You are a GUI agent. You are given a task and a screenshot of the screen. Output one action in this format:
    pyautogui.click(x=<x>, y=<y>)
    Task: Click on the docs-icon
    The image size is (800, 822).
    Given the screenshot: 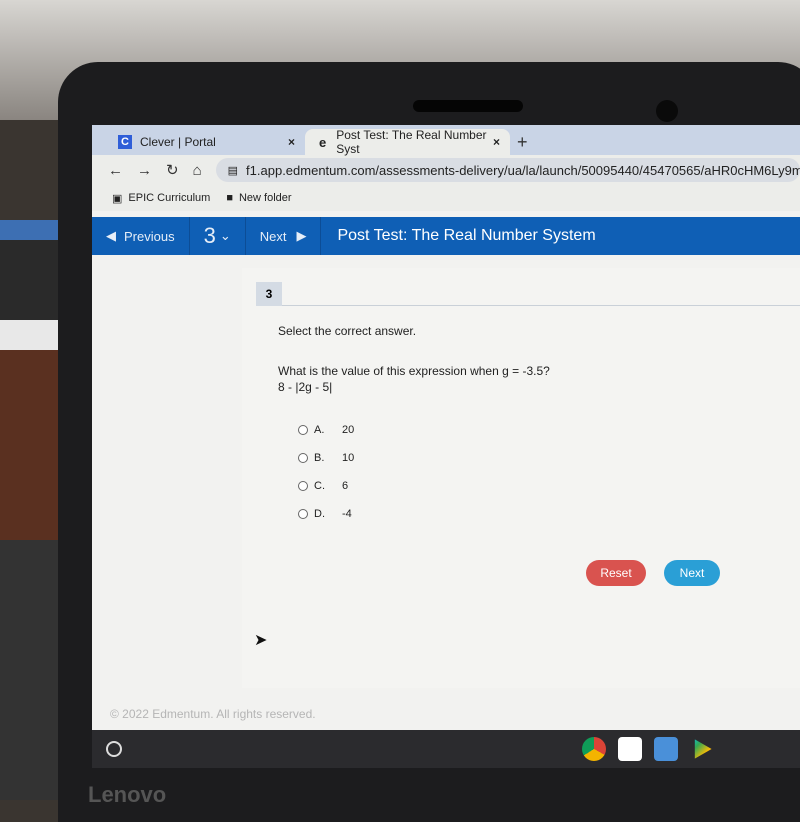 What is the action you would take?
    pyautogui.click(x=666, y=749)
    